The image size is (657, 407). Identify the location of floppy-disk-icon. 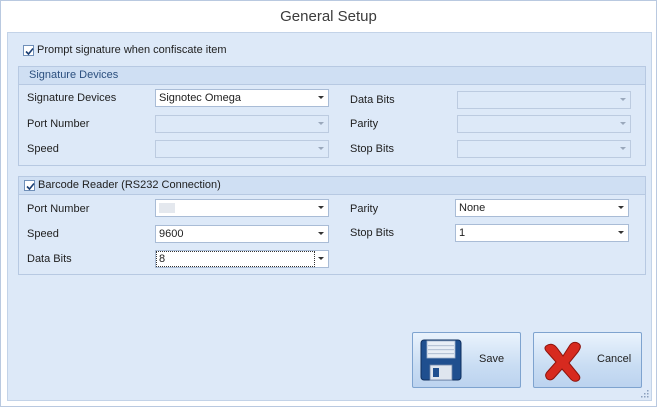
(441, 360).